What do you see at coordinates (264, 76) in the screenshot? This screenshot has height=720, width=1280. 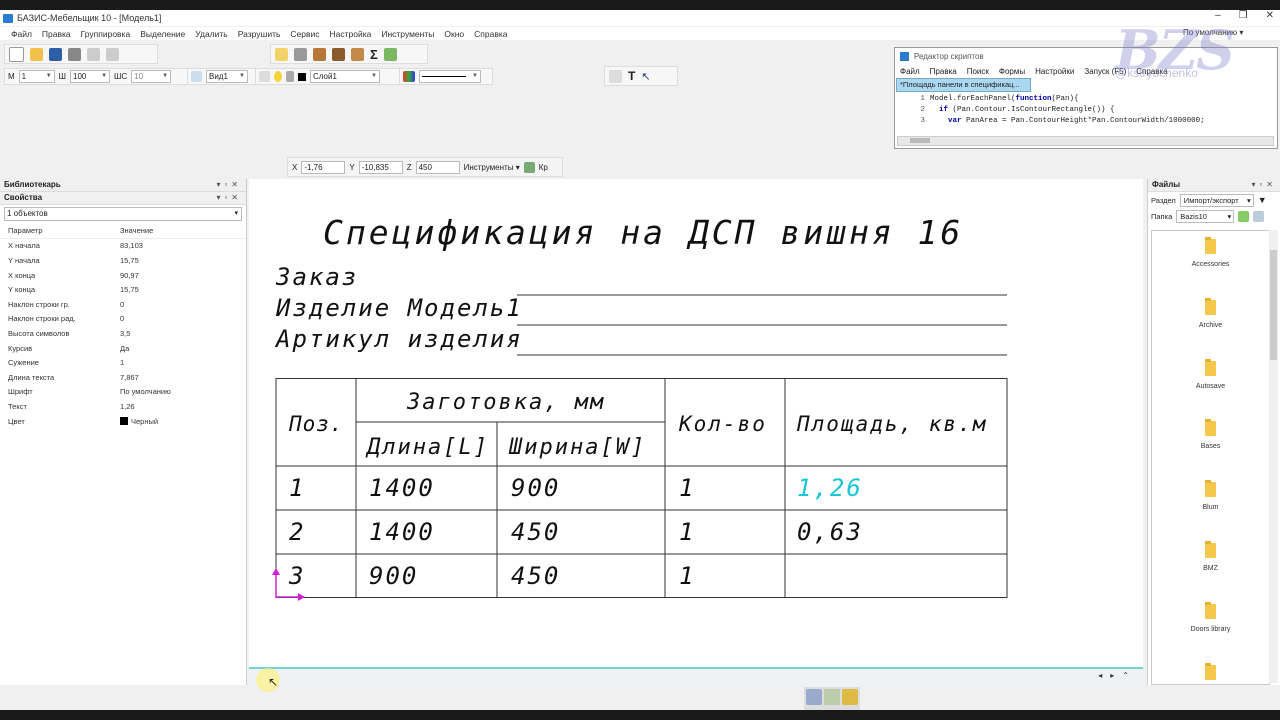 I see `layers-icon` at bounding box center [264, 76].